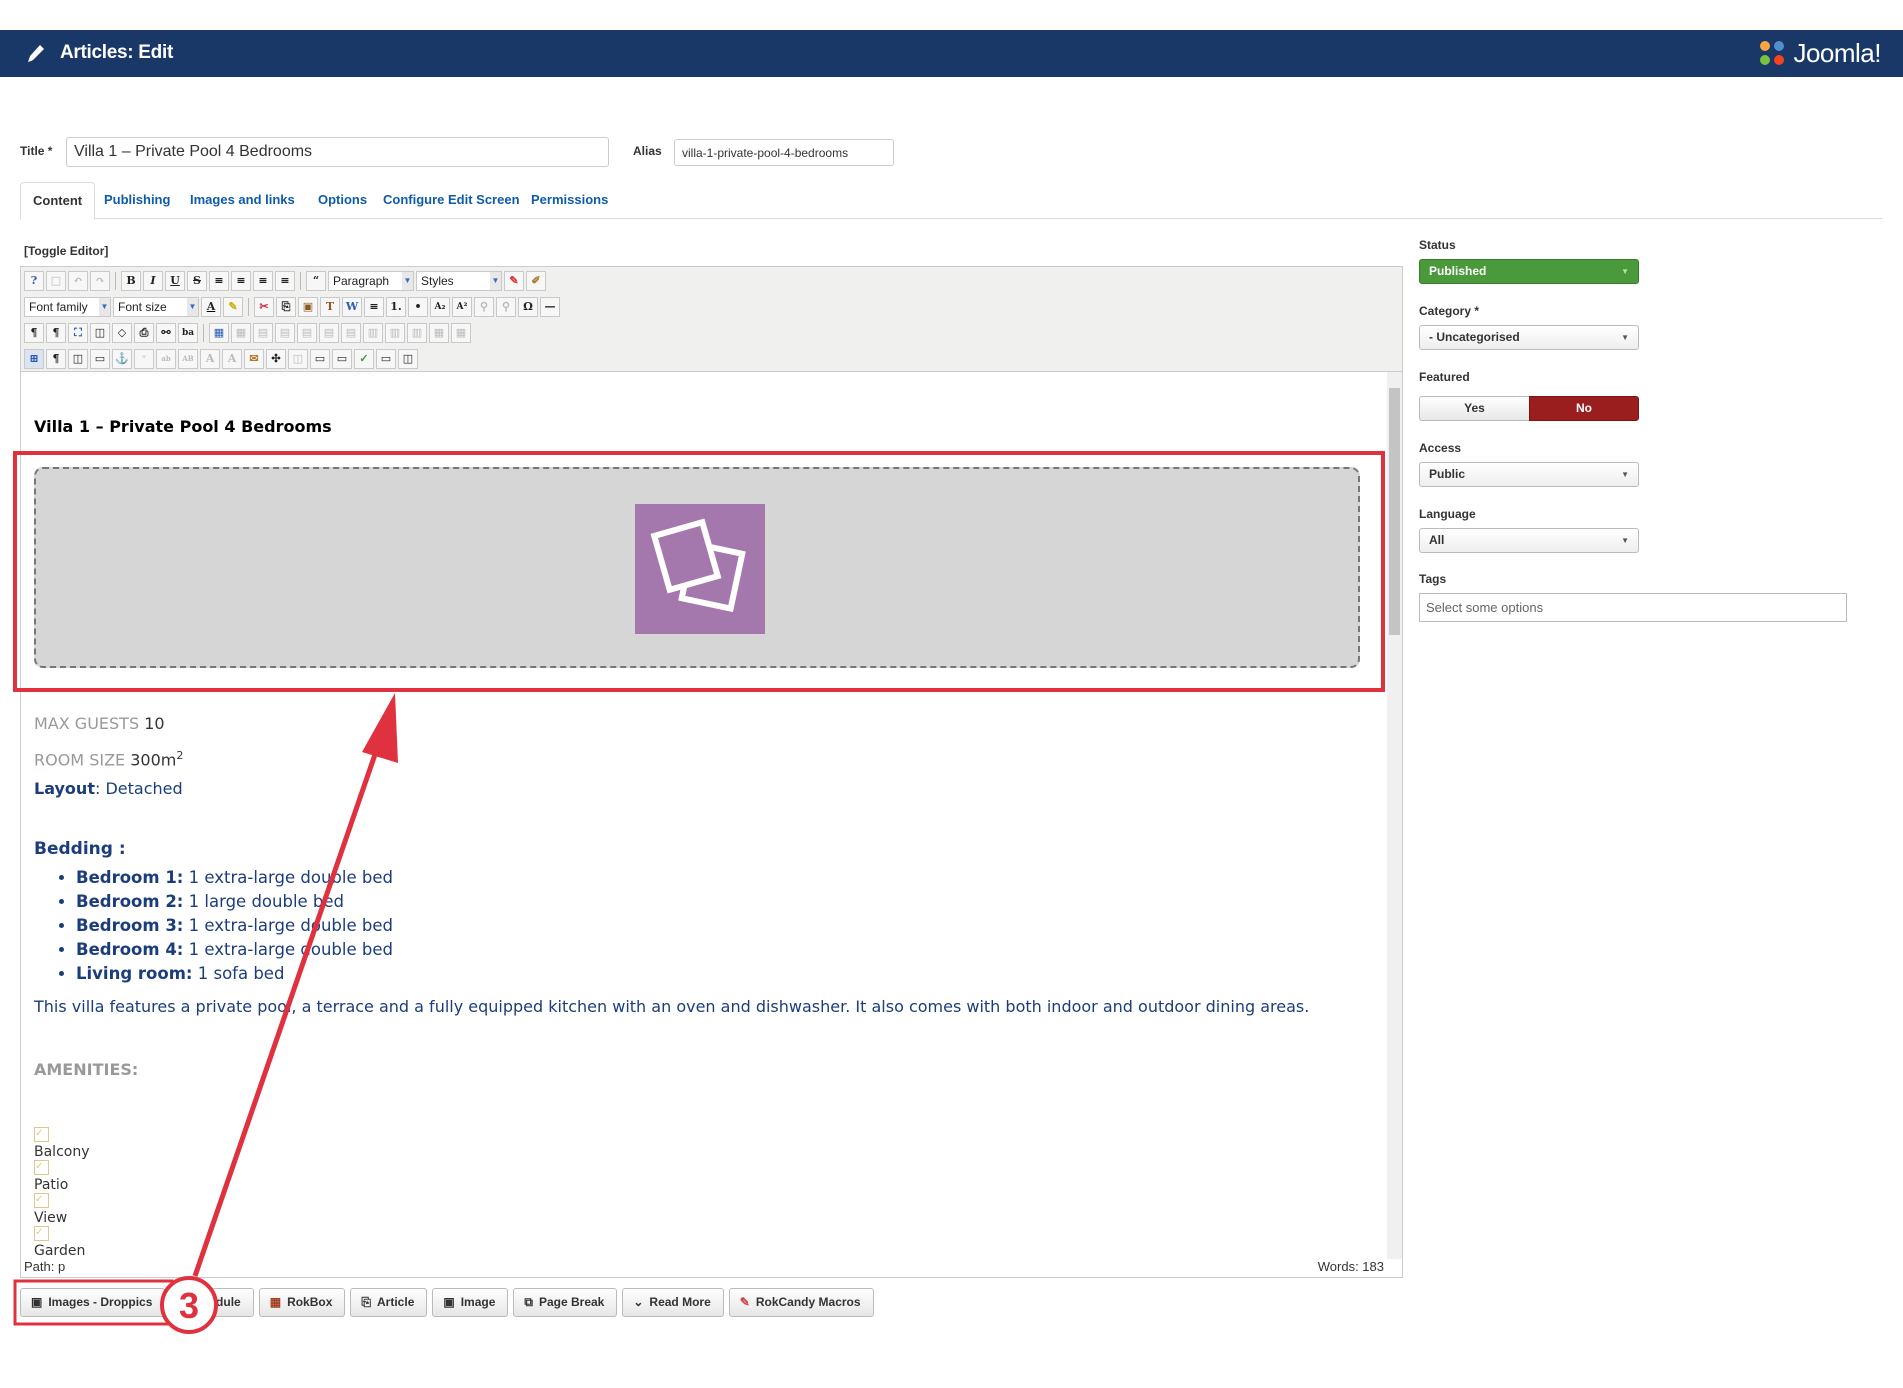 The image size is (1903, 1388). I want to click on rtl-icon: ¶, so click(56, 333).